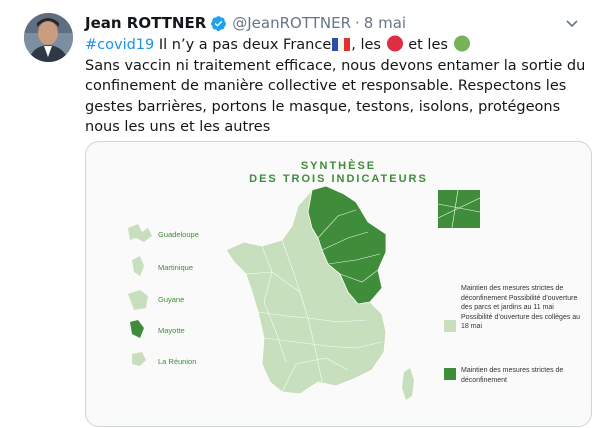 This screenshot has width=596, height=428. I want to click on corsica, so click(408, 384).